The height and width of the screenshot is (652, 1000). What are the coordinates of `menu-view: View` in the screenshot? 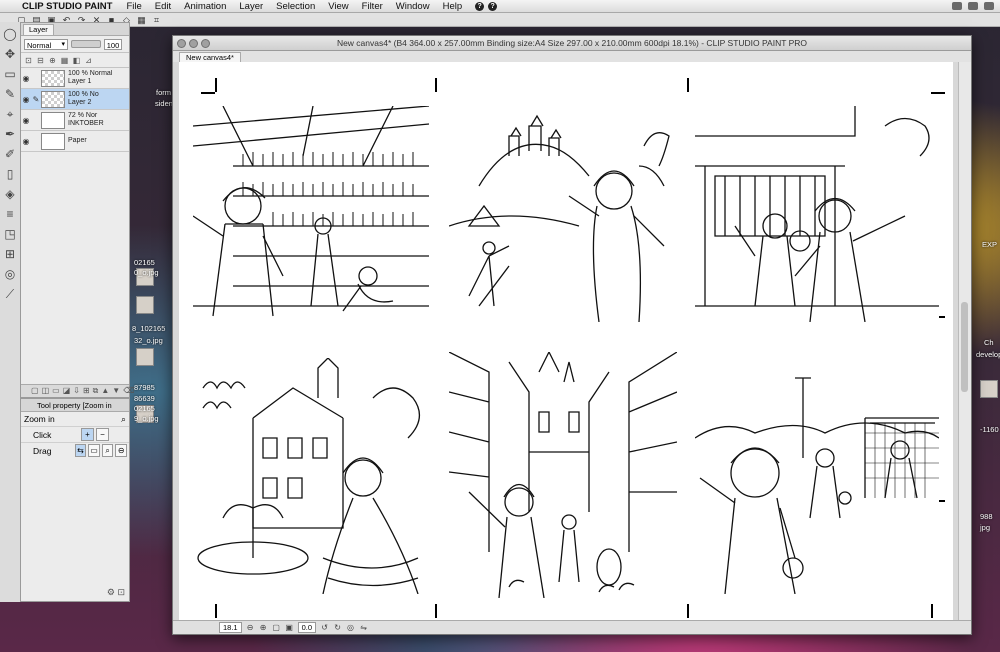 It's located at (338, 6).